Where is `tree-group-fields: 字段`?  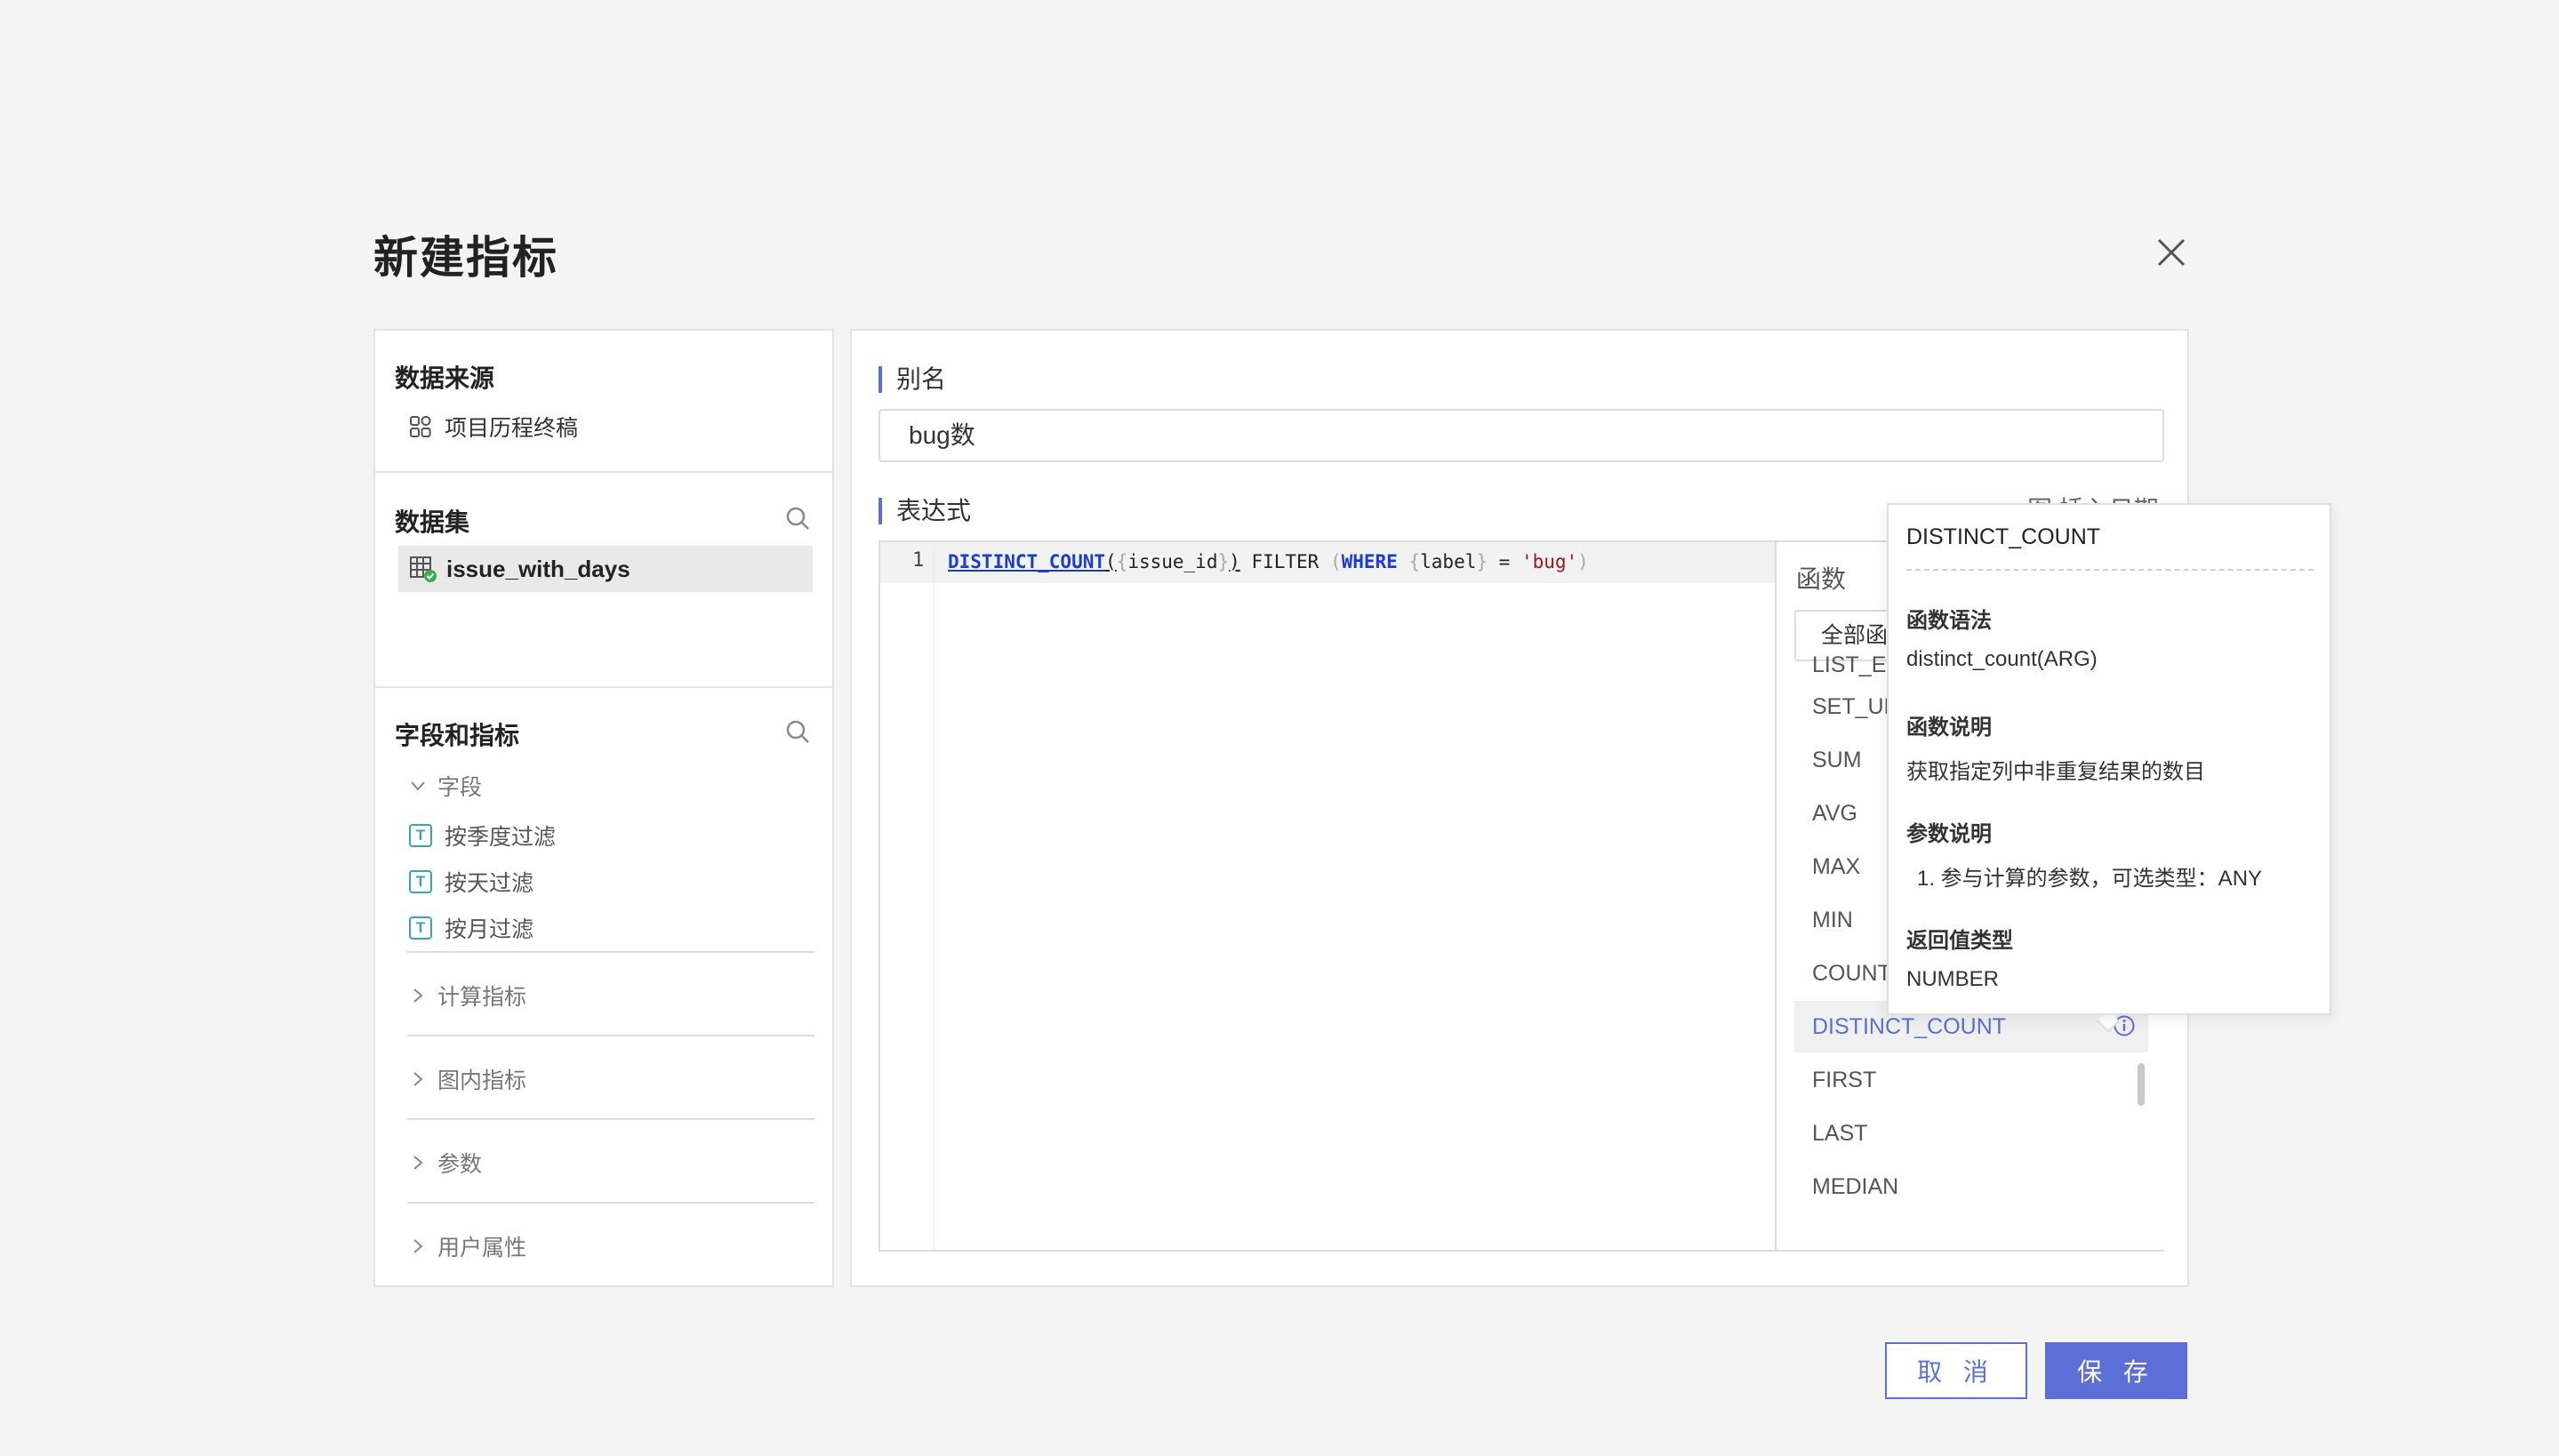 tree-group-fields: 字段 is located at coordinates (445, 786).